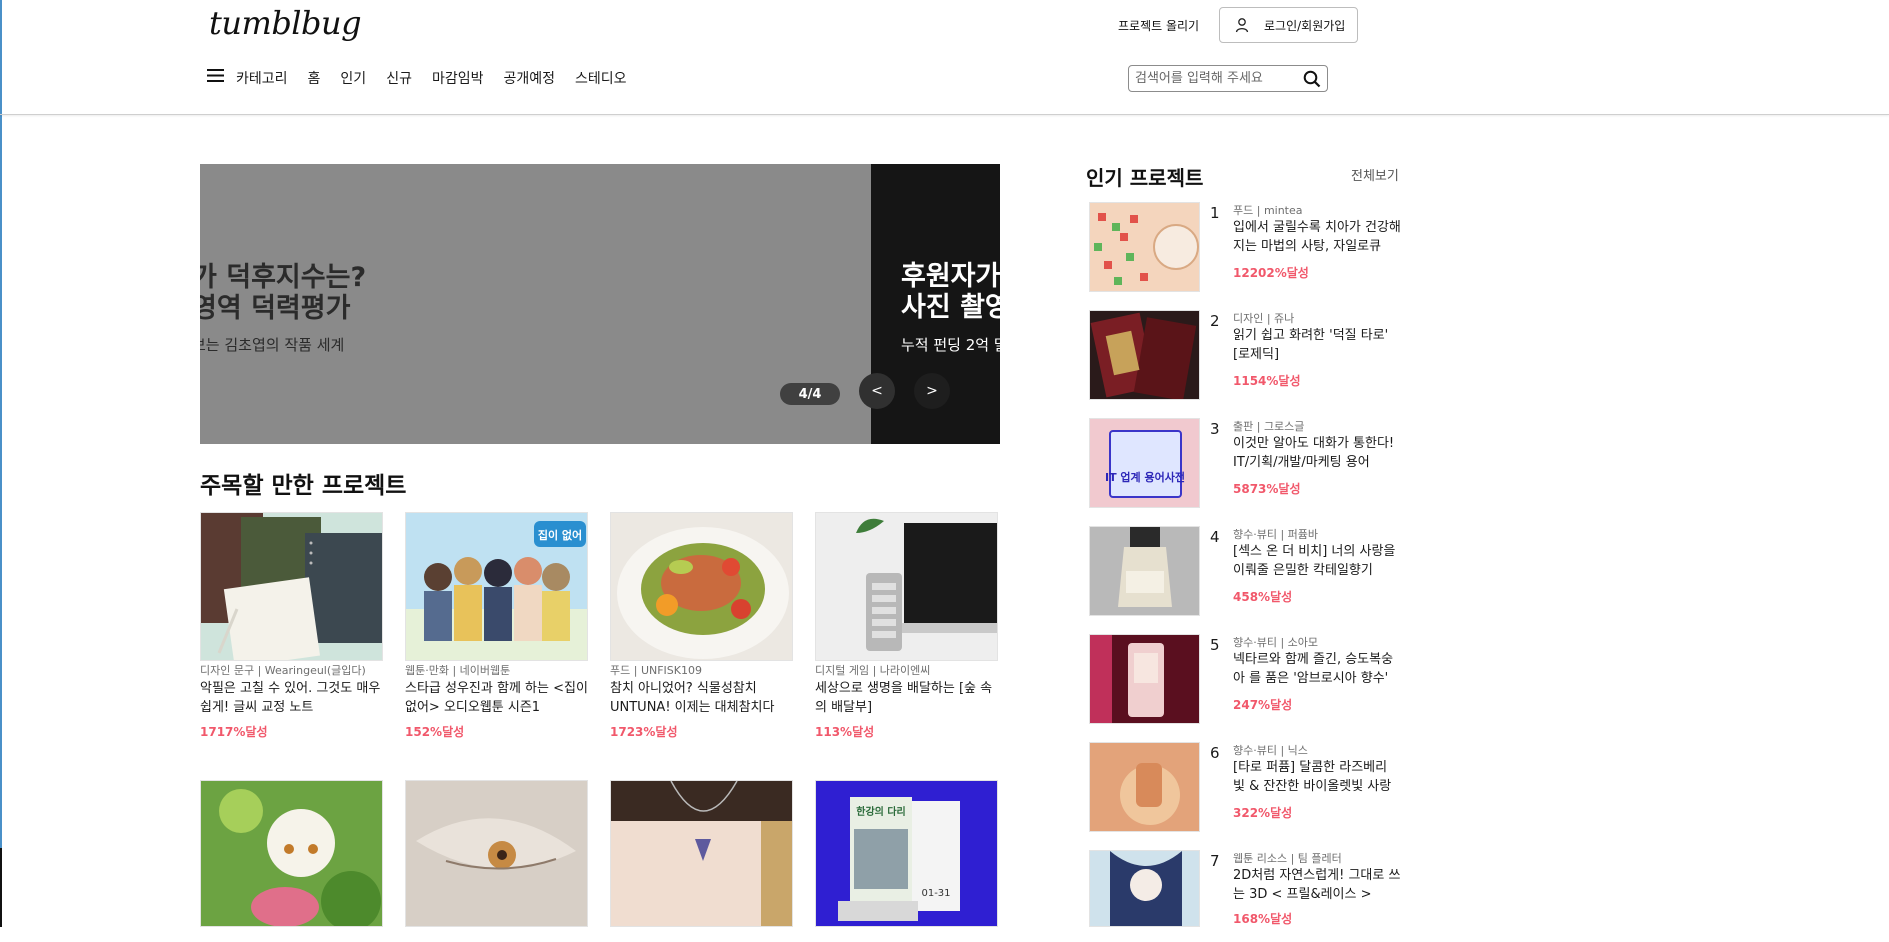 This screenshot has width=1889, height=942. I want to click on svg-text: 한강의 다리, so click(880, 811).